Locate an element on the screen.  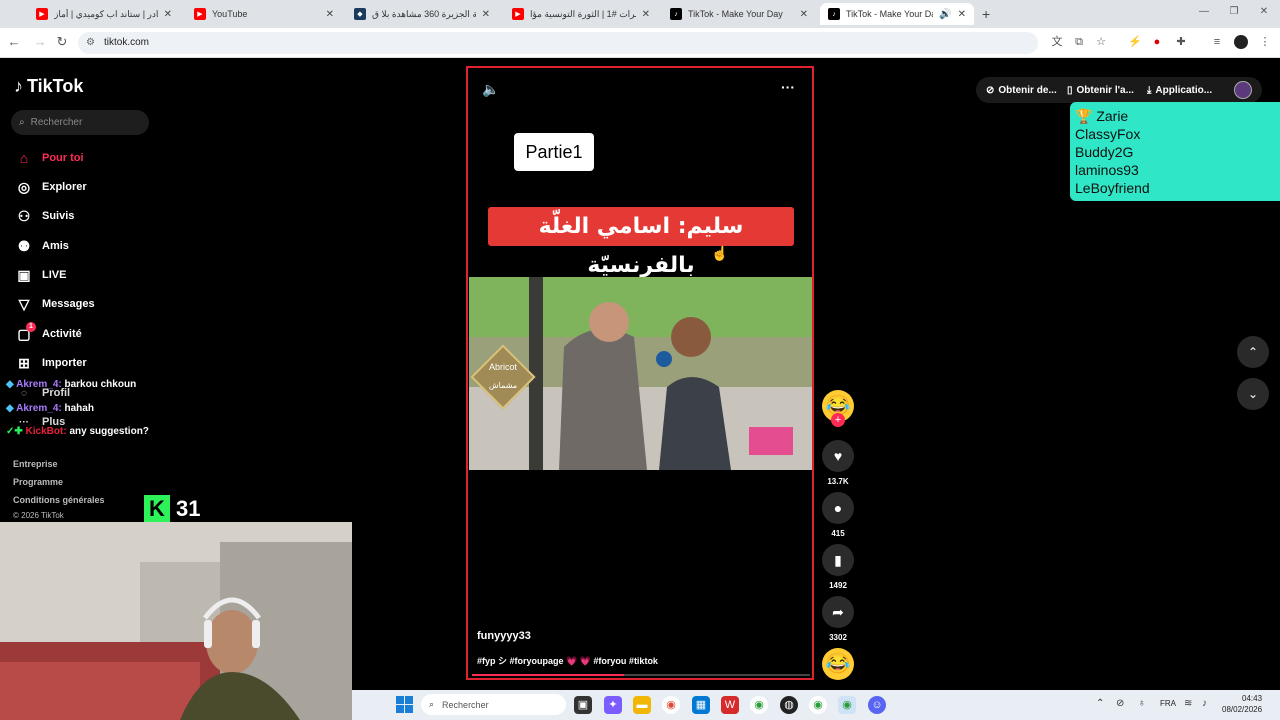
like-count: 13.7K is located at coordinates (838, 481).